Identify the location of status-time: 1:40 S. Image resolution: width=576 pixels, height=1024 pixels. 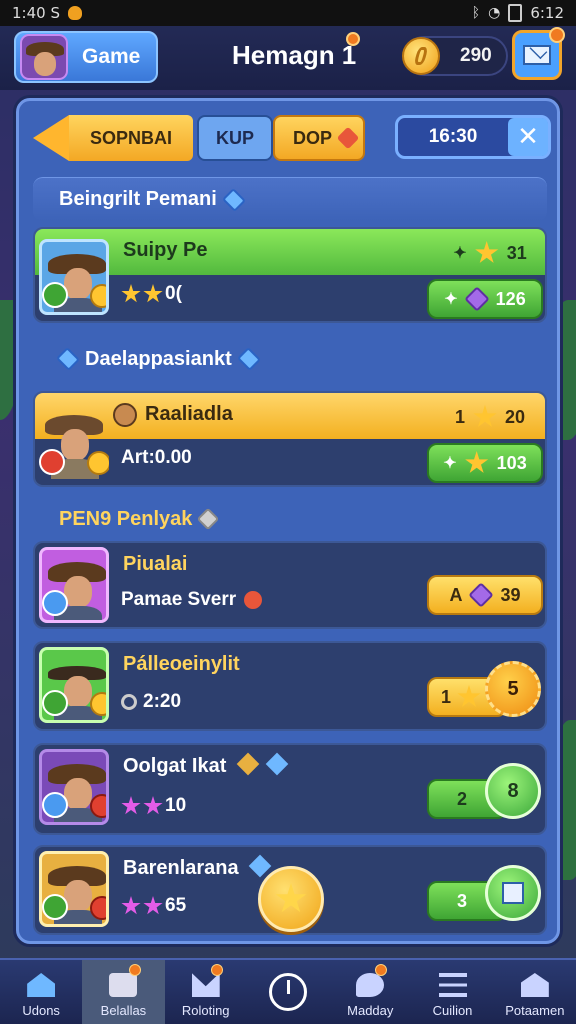
(36, 13).